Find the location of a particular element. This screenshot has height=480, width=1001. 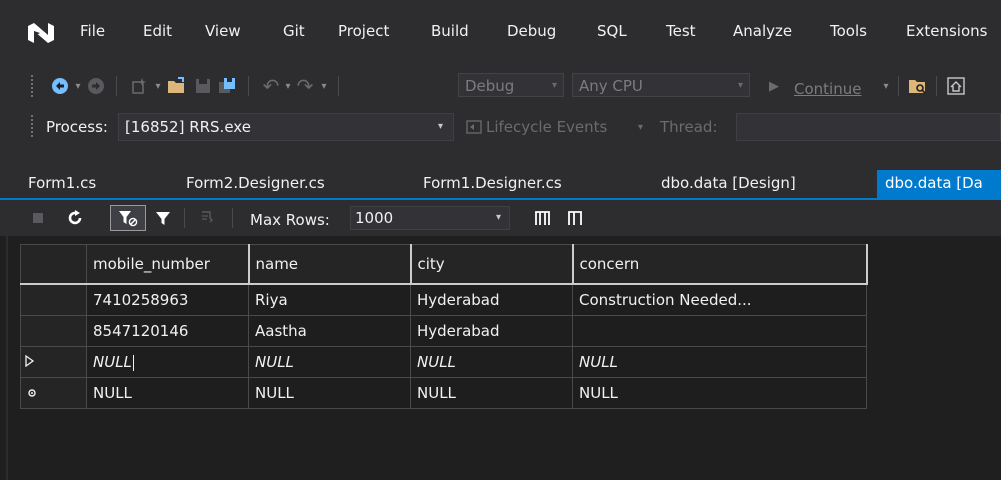

redo-dropdown-icon: ▾ is located at coordinates (324, 86).